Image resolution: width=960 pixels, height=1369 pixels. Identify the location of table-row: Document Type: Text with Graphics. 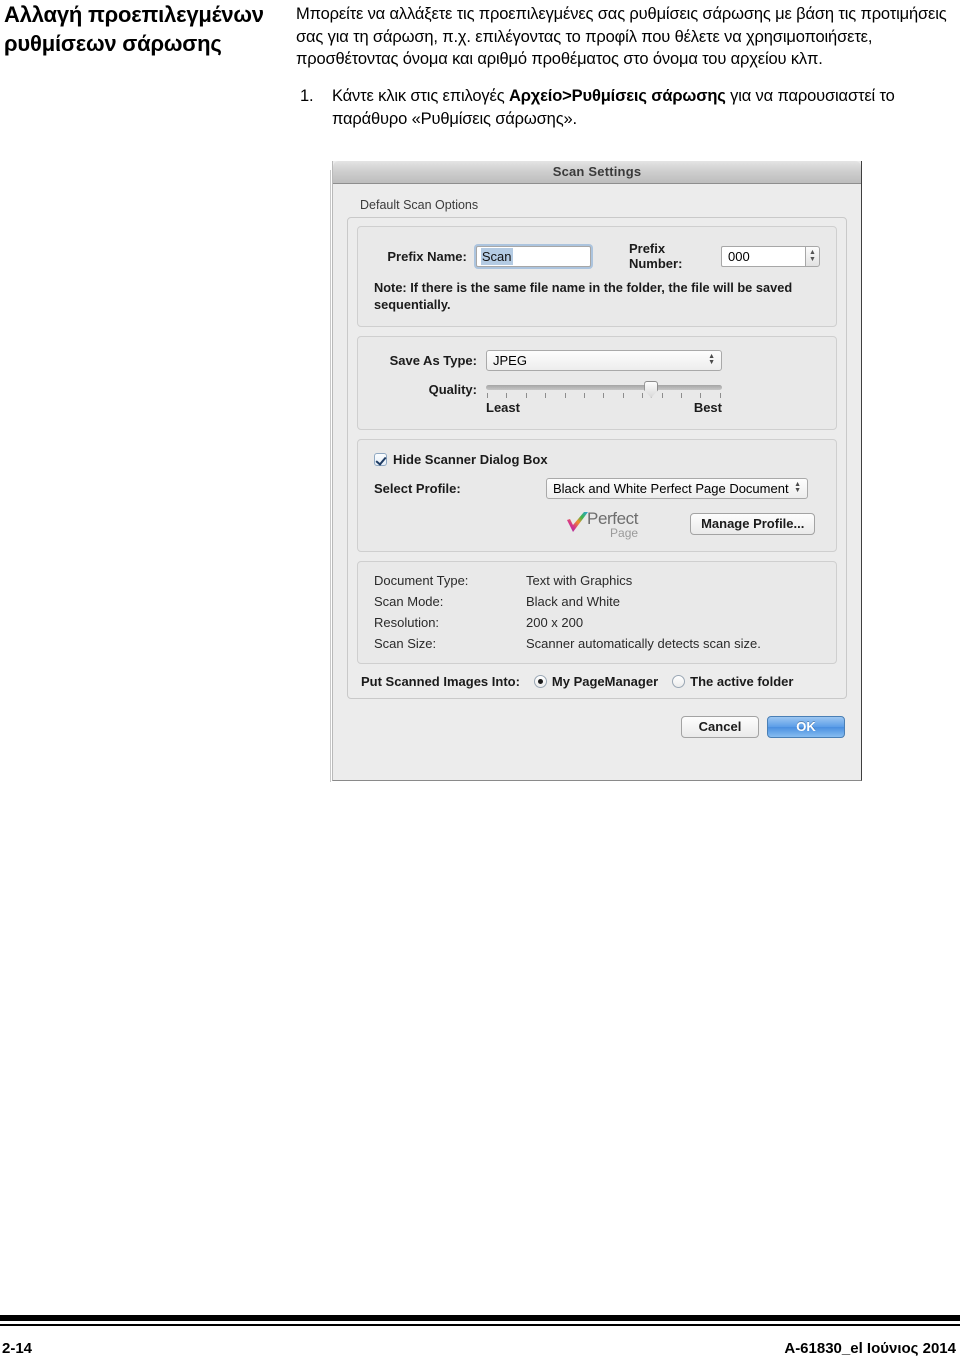
(597, 580).